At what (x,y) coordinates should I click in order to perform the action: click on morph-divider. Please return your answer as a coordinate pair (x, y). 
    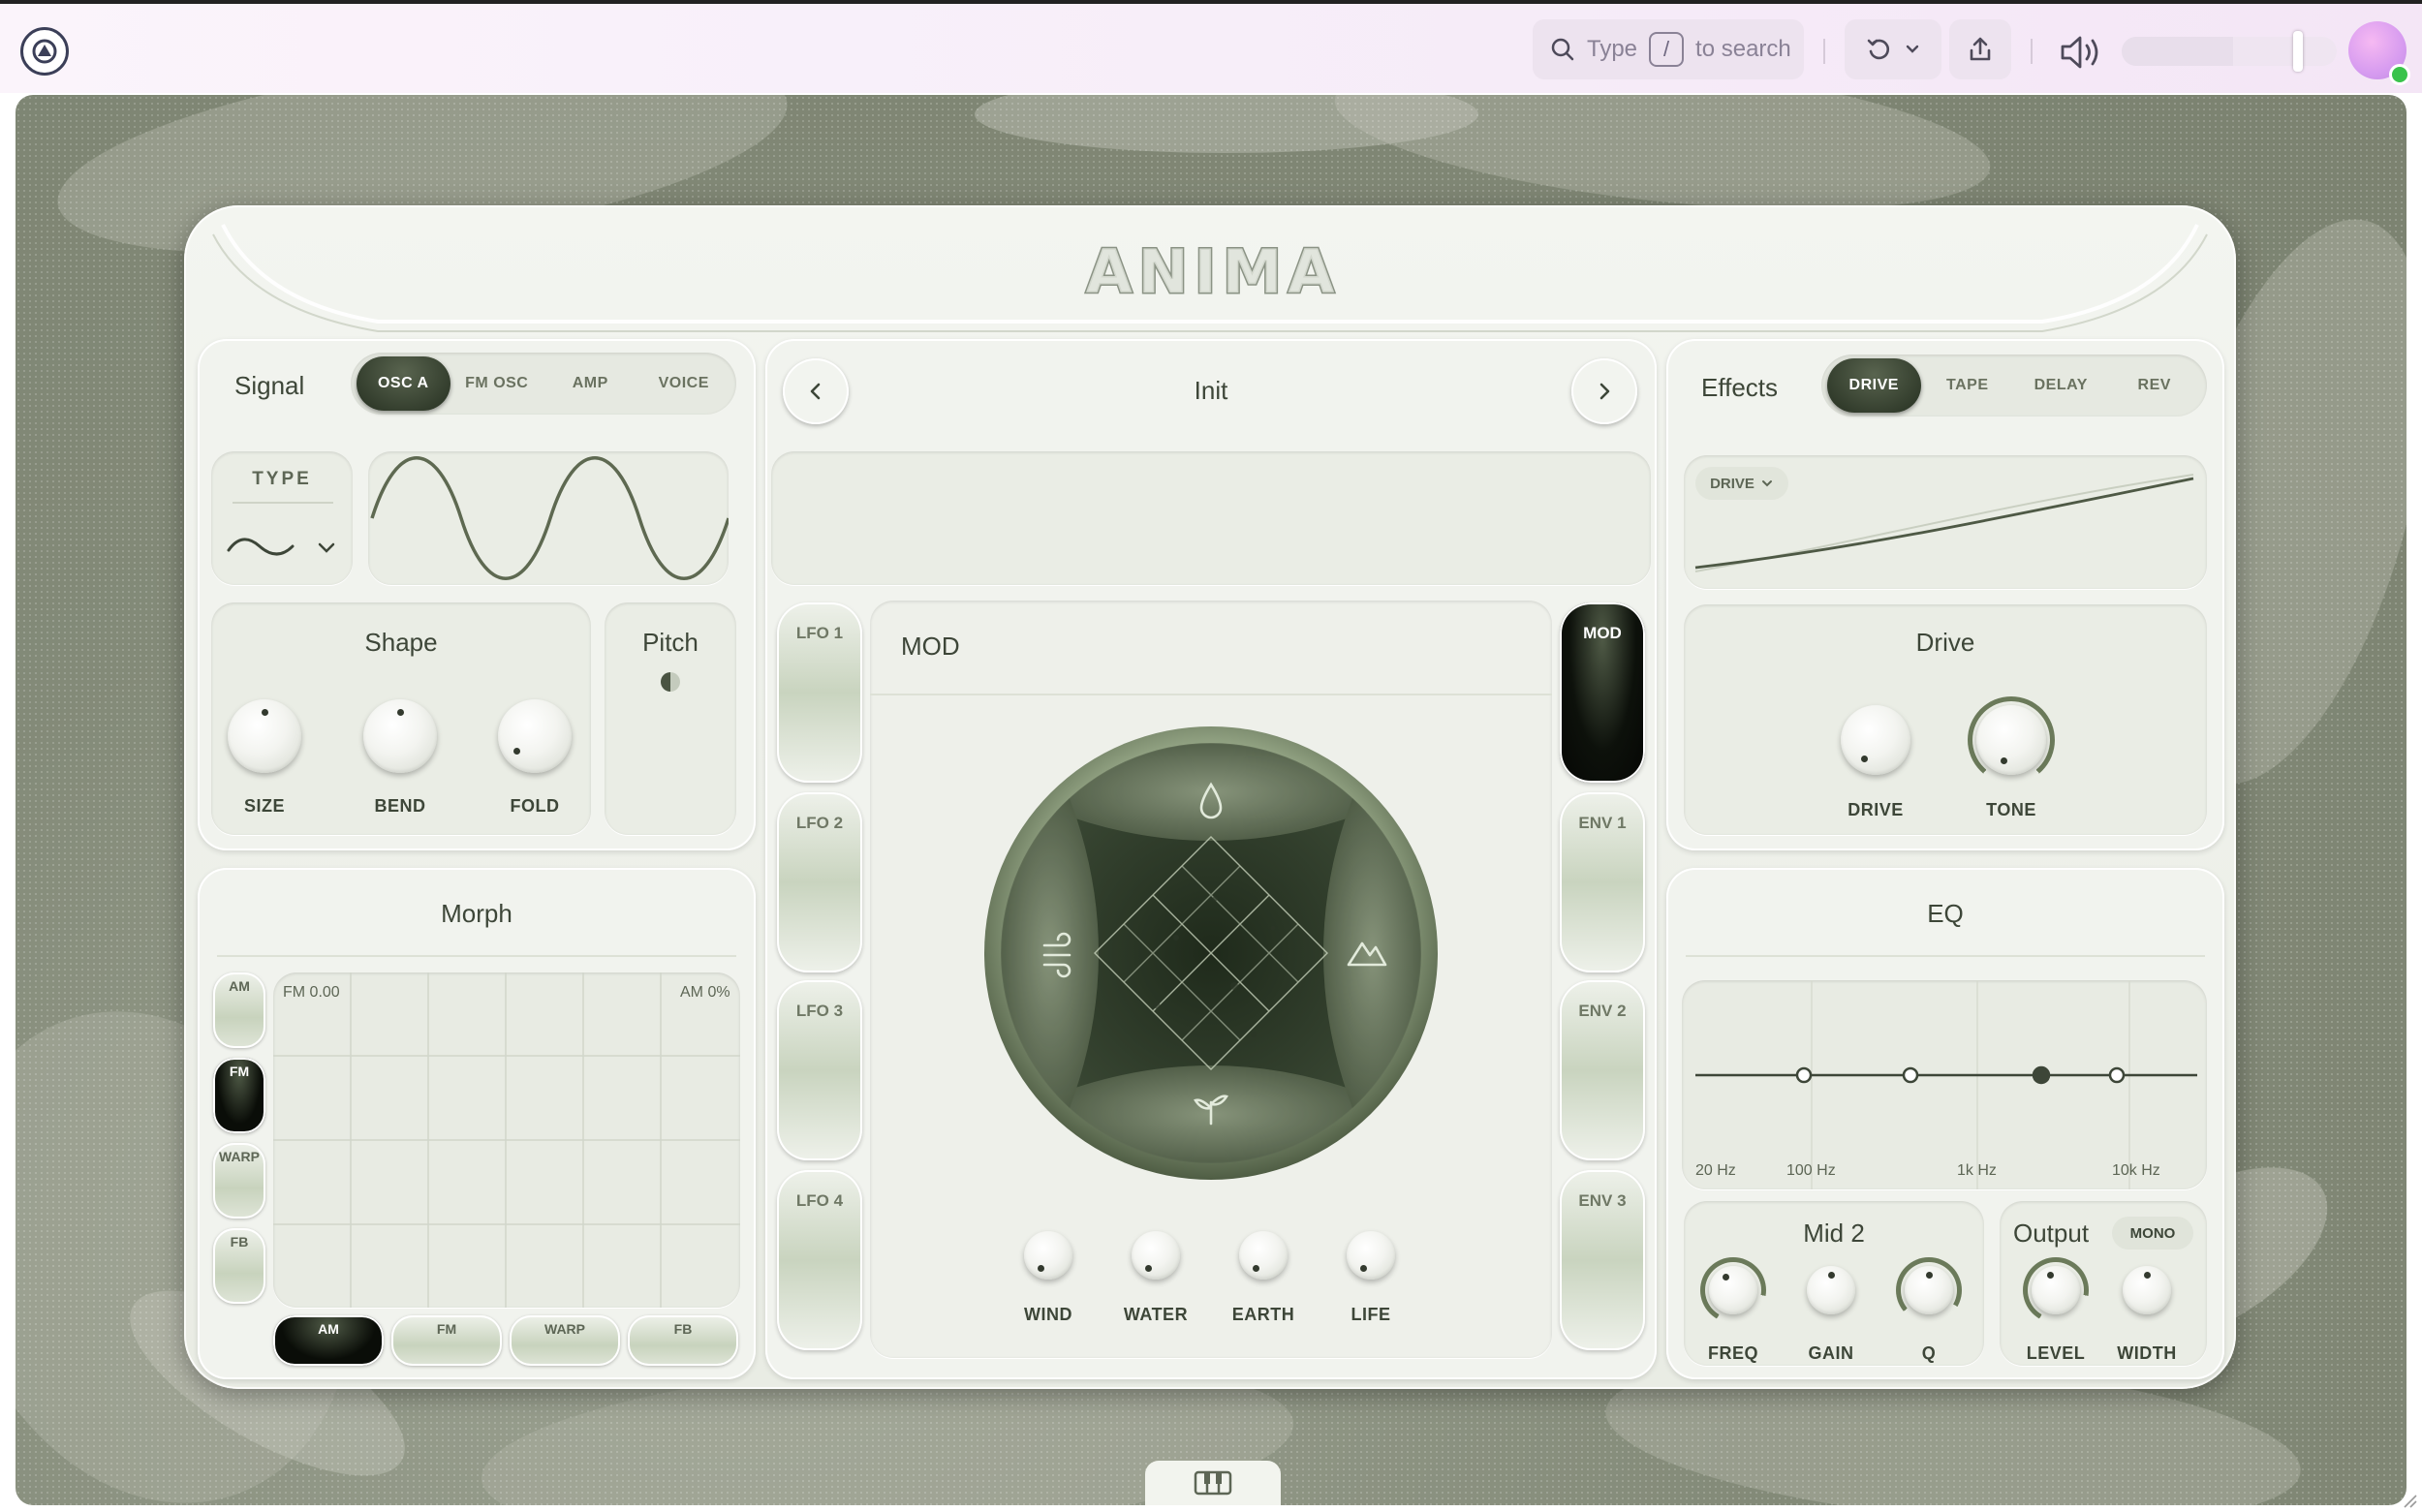
    Looking at the image, I should click on (476, 956).